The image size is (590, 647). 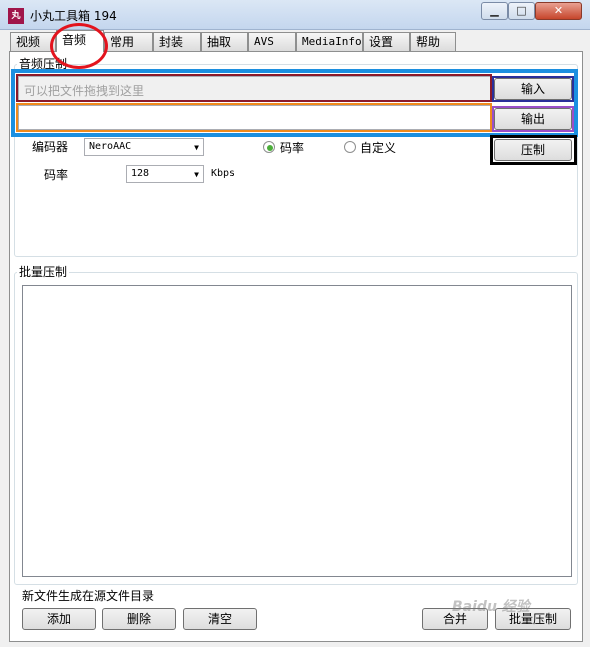 I want to click on clear-button: 清空, so click(x=220, y=619).